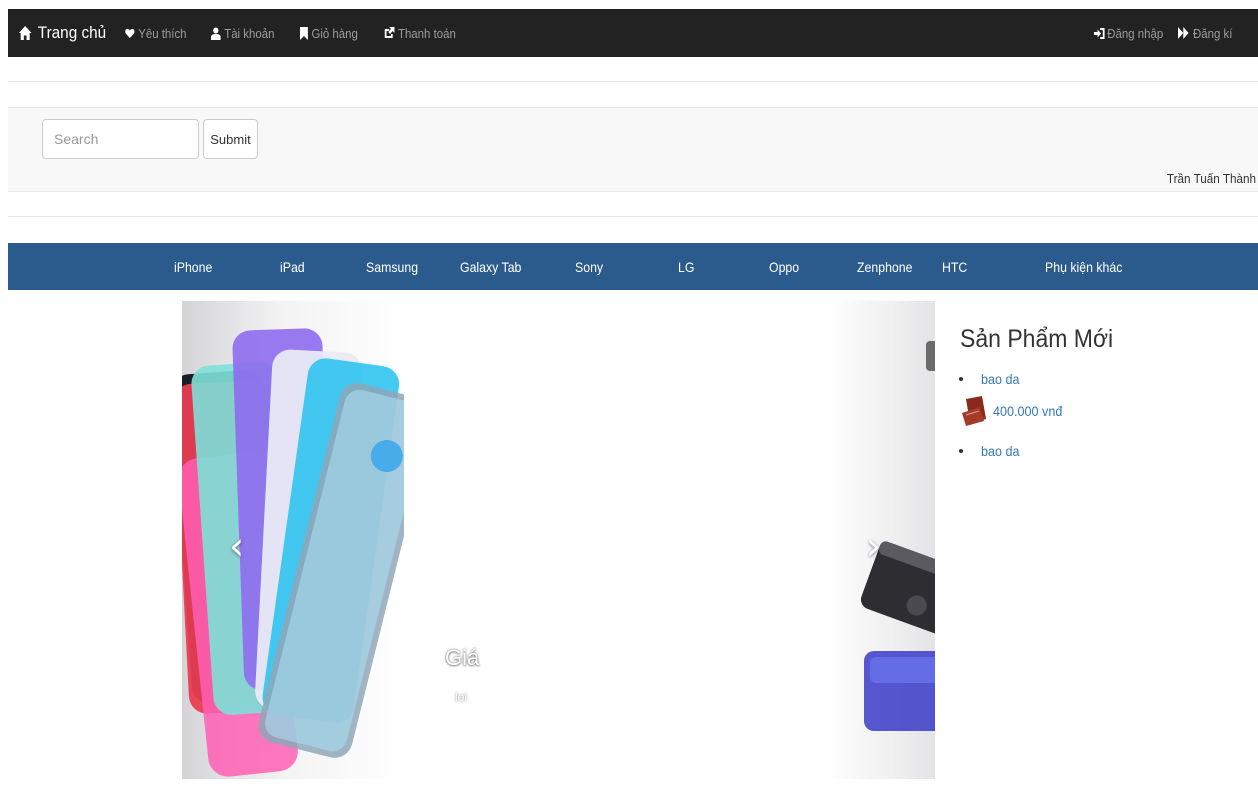  Describe the element at coordinates (304, 33) in the screenshot. I see `bookmark-icon` at that location.